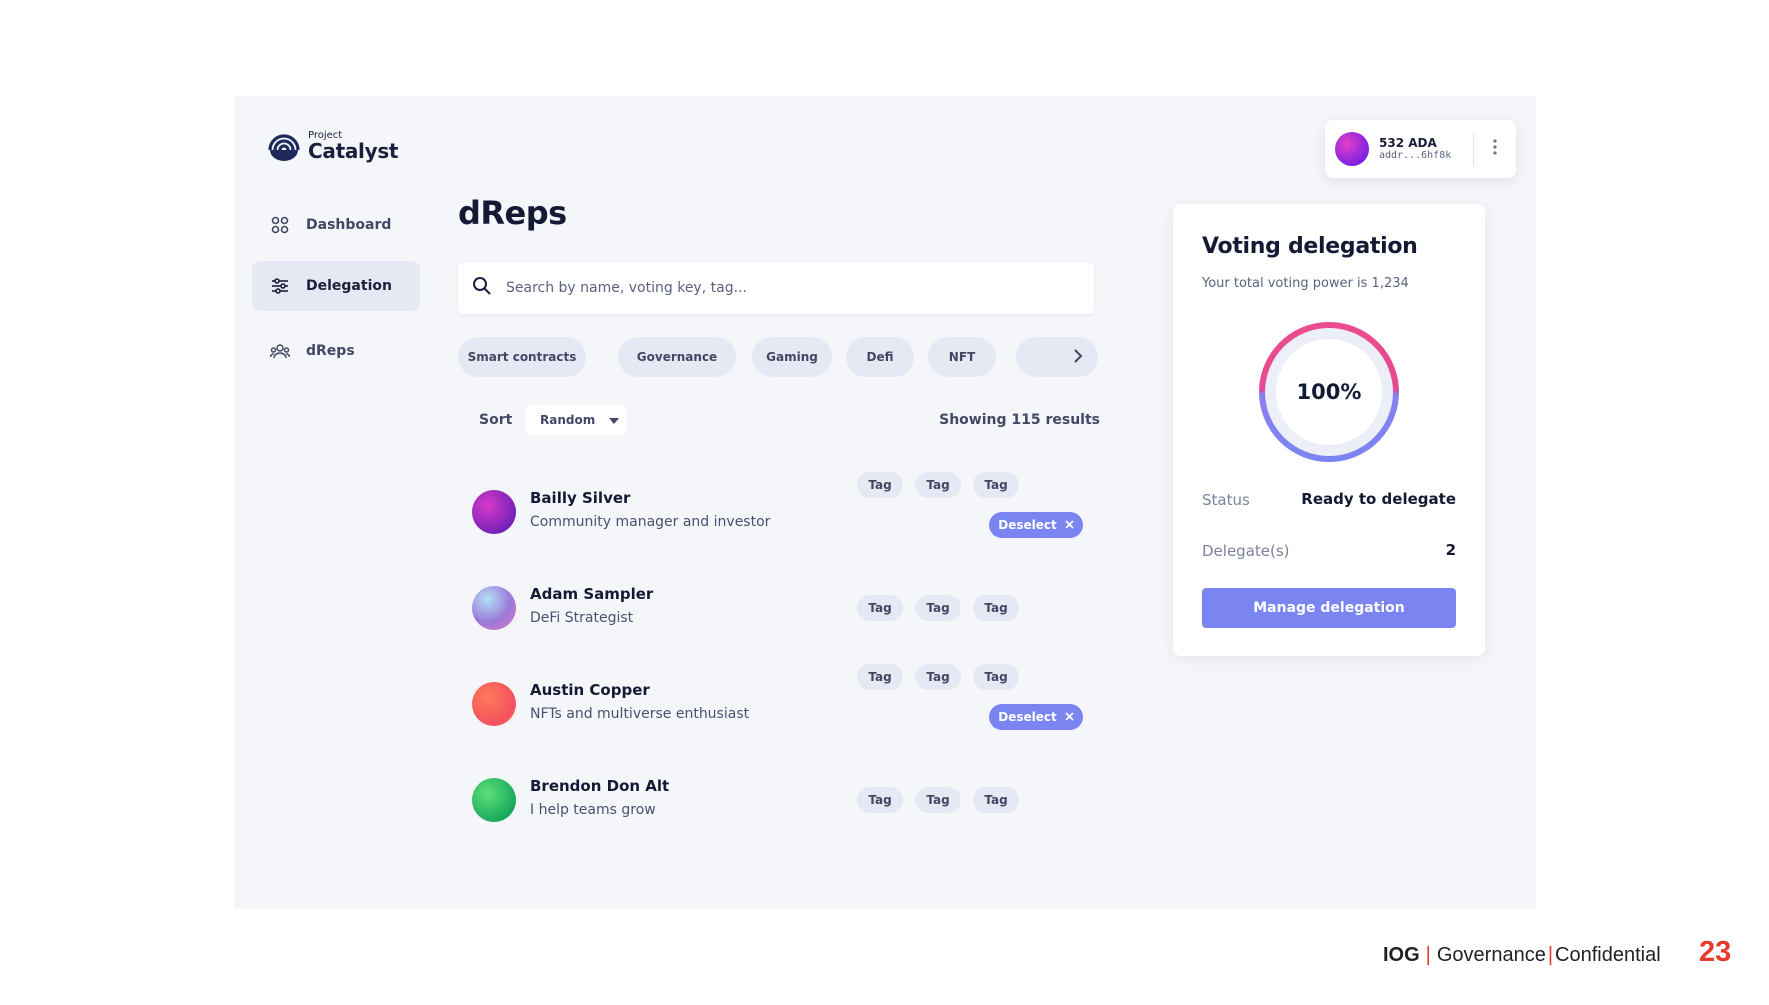 Image resolution: width=1769 pixels, height=1005 pixels. What do you see at coordinates (522, 357) in the screenshot?
I see `chip-smart-contracts: Smart contracts` at bounding box center [522, 357].